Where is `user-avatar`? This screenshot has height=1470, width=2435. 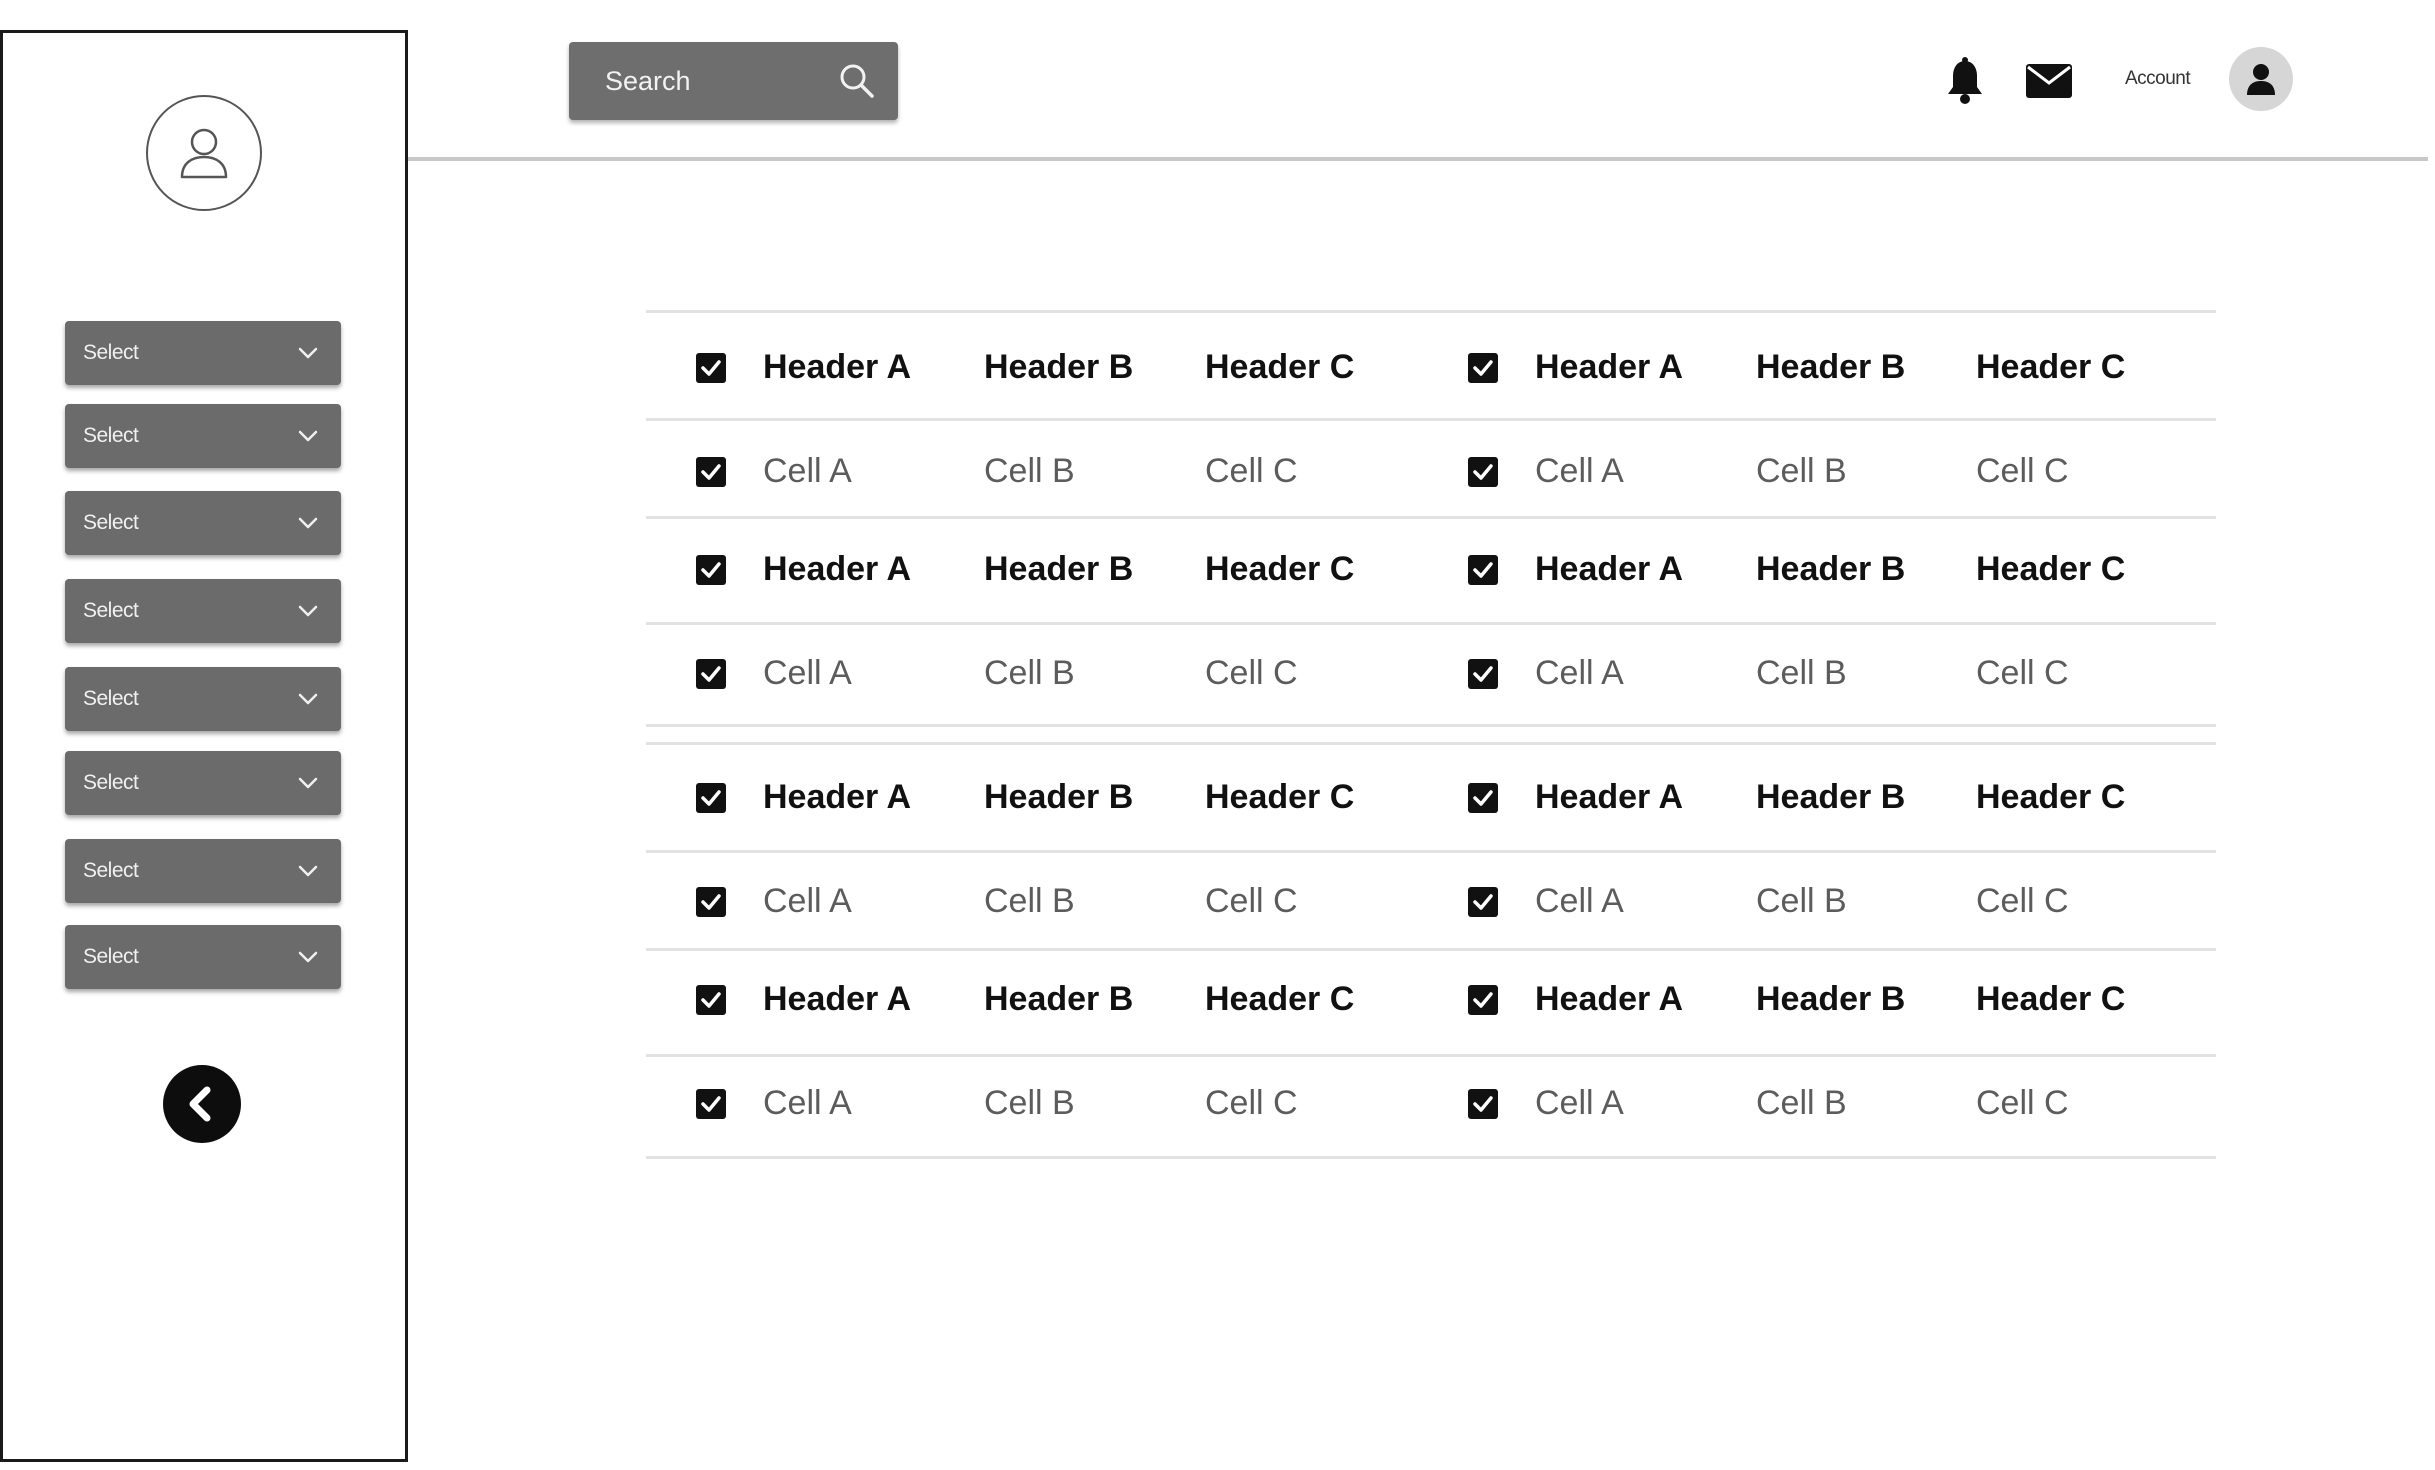 user-avatar is located at coordinates (204, 153).